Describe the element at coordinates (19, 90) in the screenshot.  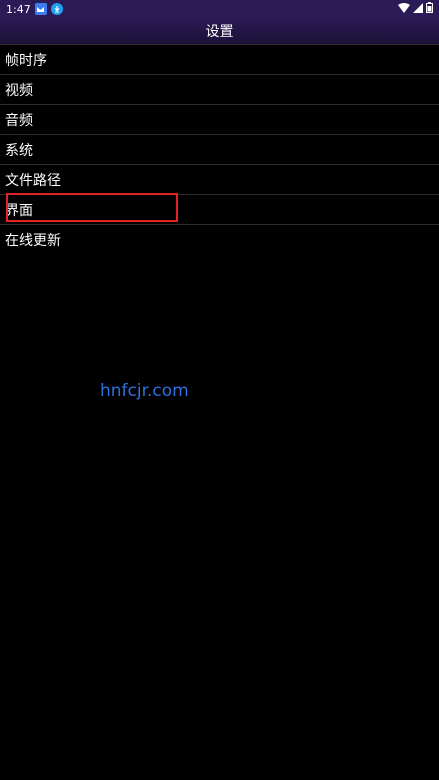
I see `menu-item-label: 视频` at that location.